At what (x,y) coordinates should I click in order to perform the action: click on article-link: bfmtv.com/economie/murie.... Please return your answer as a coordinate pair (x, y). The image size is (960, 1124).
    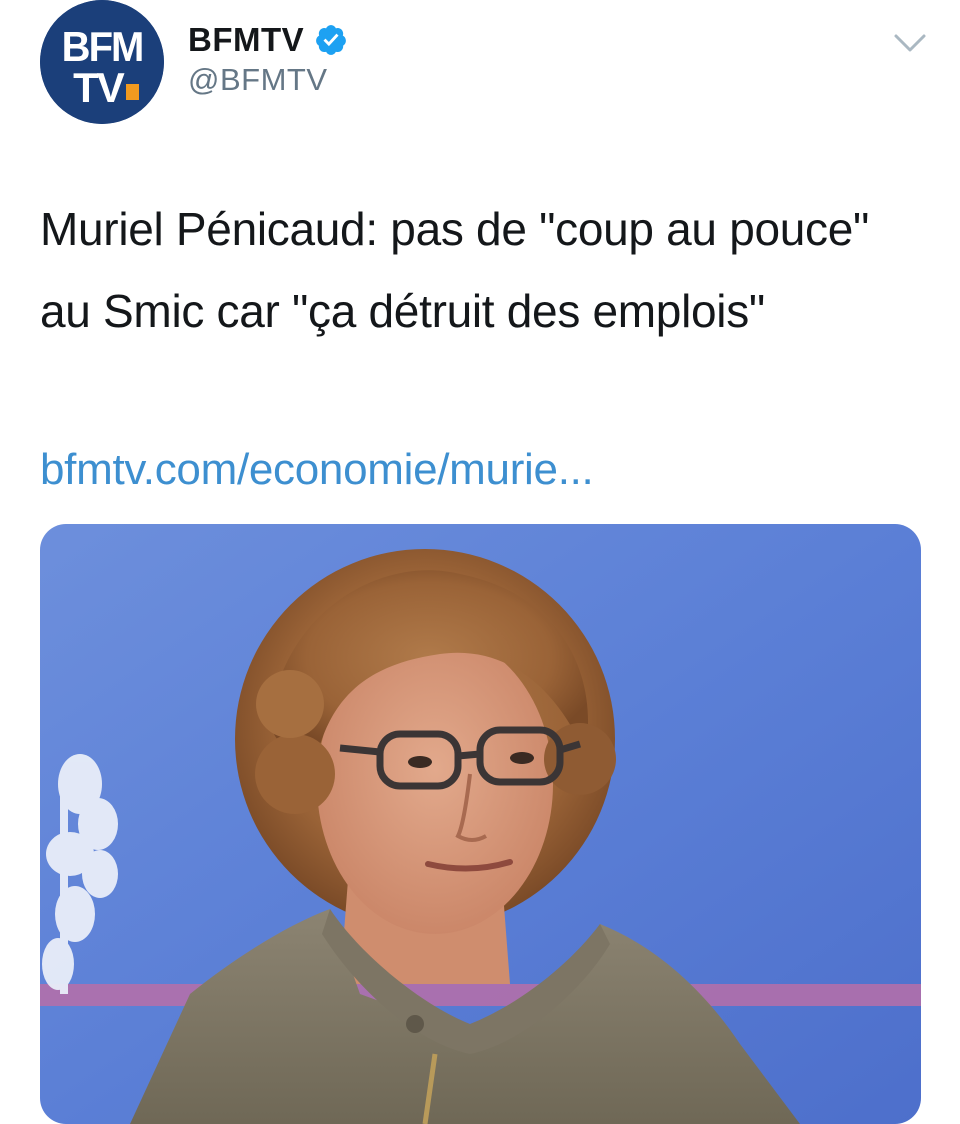
    Looking at the image, I should click on (317, 470).